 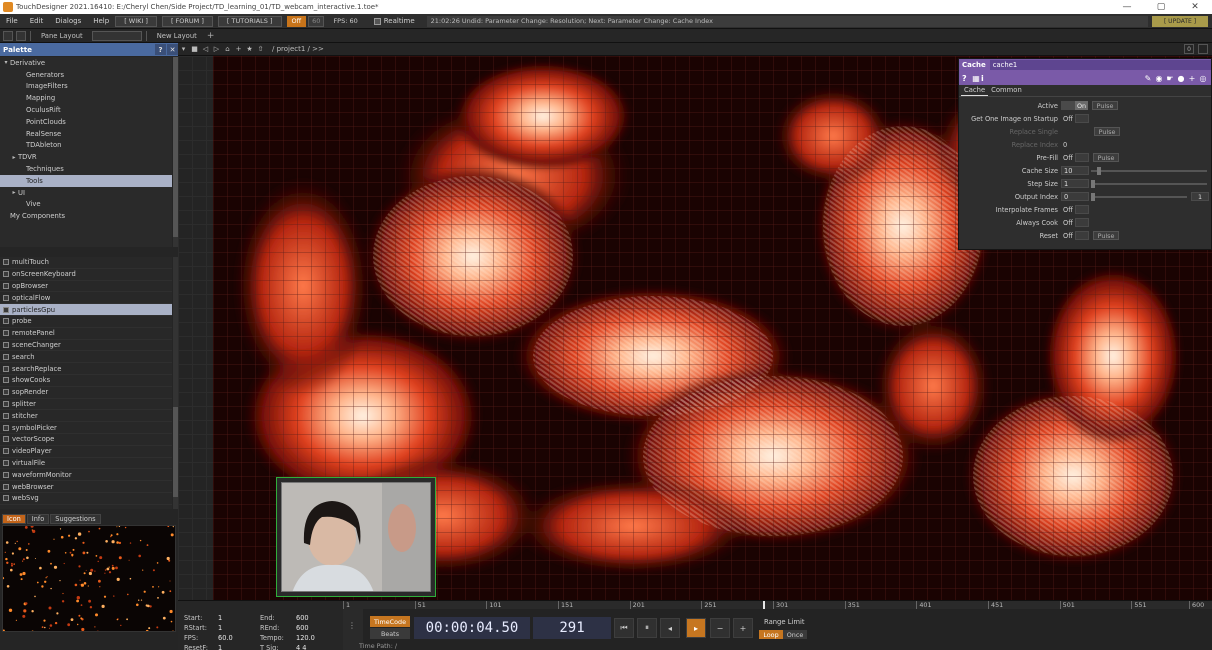 I want to click on pane-layout-buttons, so click(x=116, y=35).